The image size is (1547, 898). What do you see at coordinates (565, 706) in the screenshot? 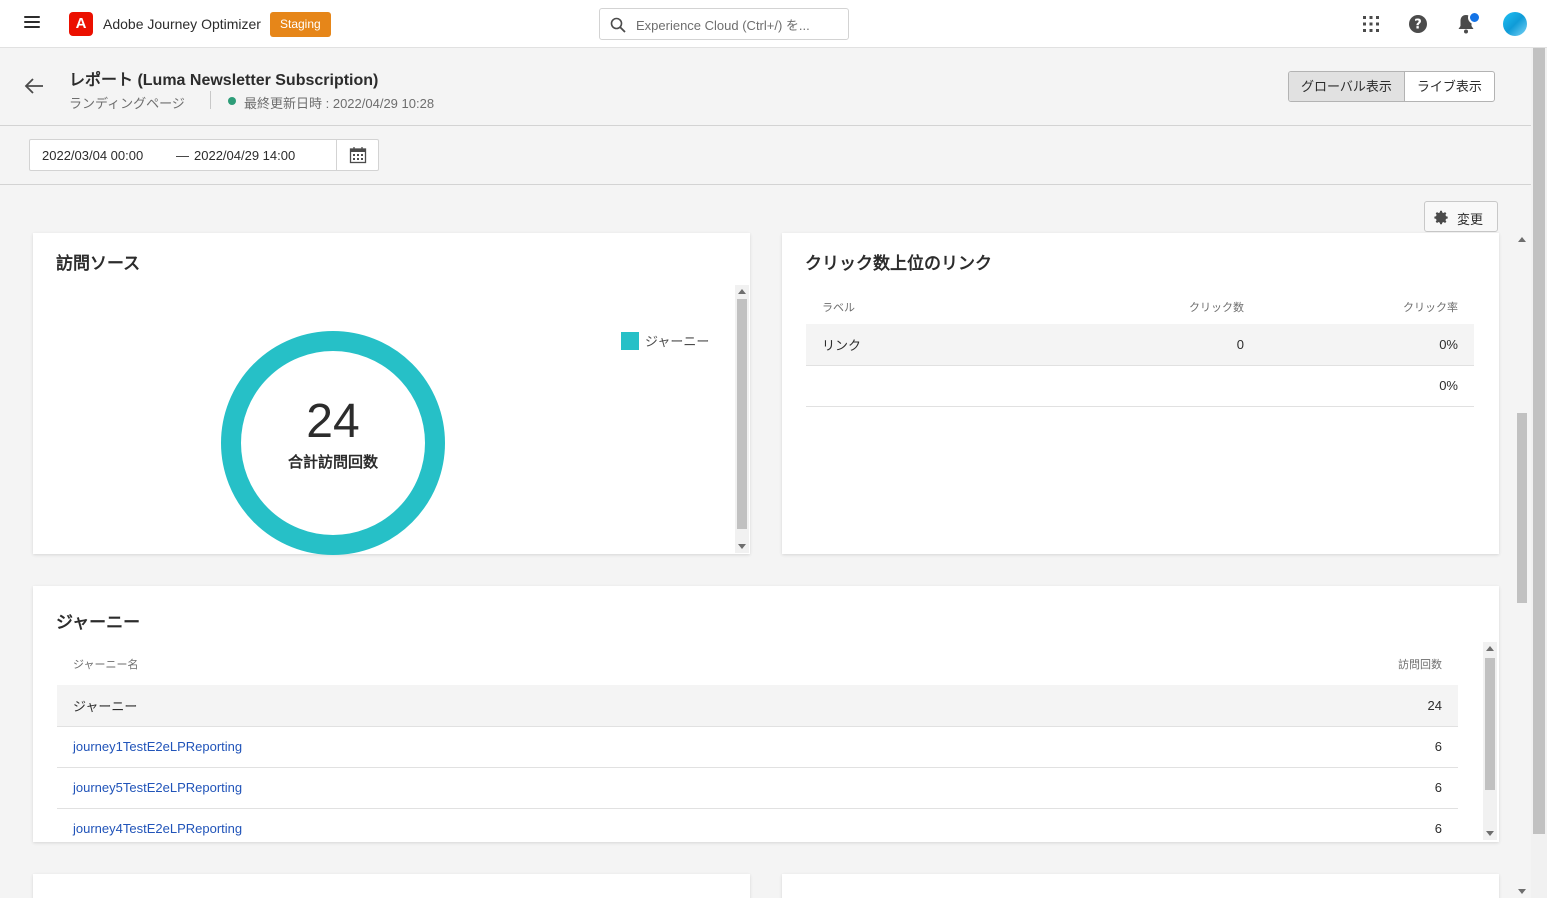
I see `cell-journey-name: ジャーニー` at bounding box center [565, 706].